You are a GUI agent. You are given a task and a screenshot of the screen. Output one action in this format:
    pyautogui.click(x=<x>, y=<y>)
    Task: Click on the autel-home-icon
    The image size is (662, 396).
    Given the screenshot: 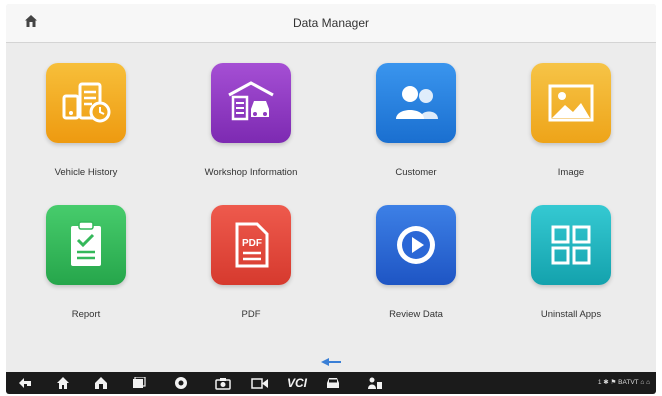 What is the action you would take?
    pyautogui.click(x=101, y=383)
    